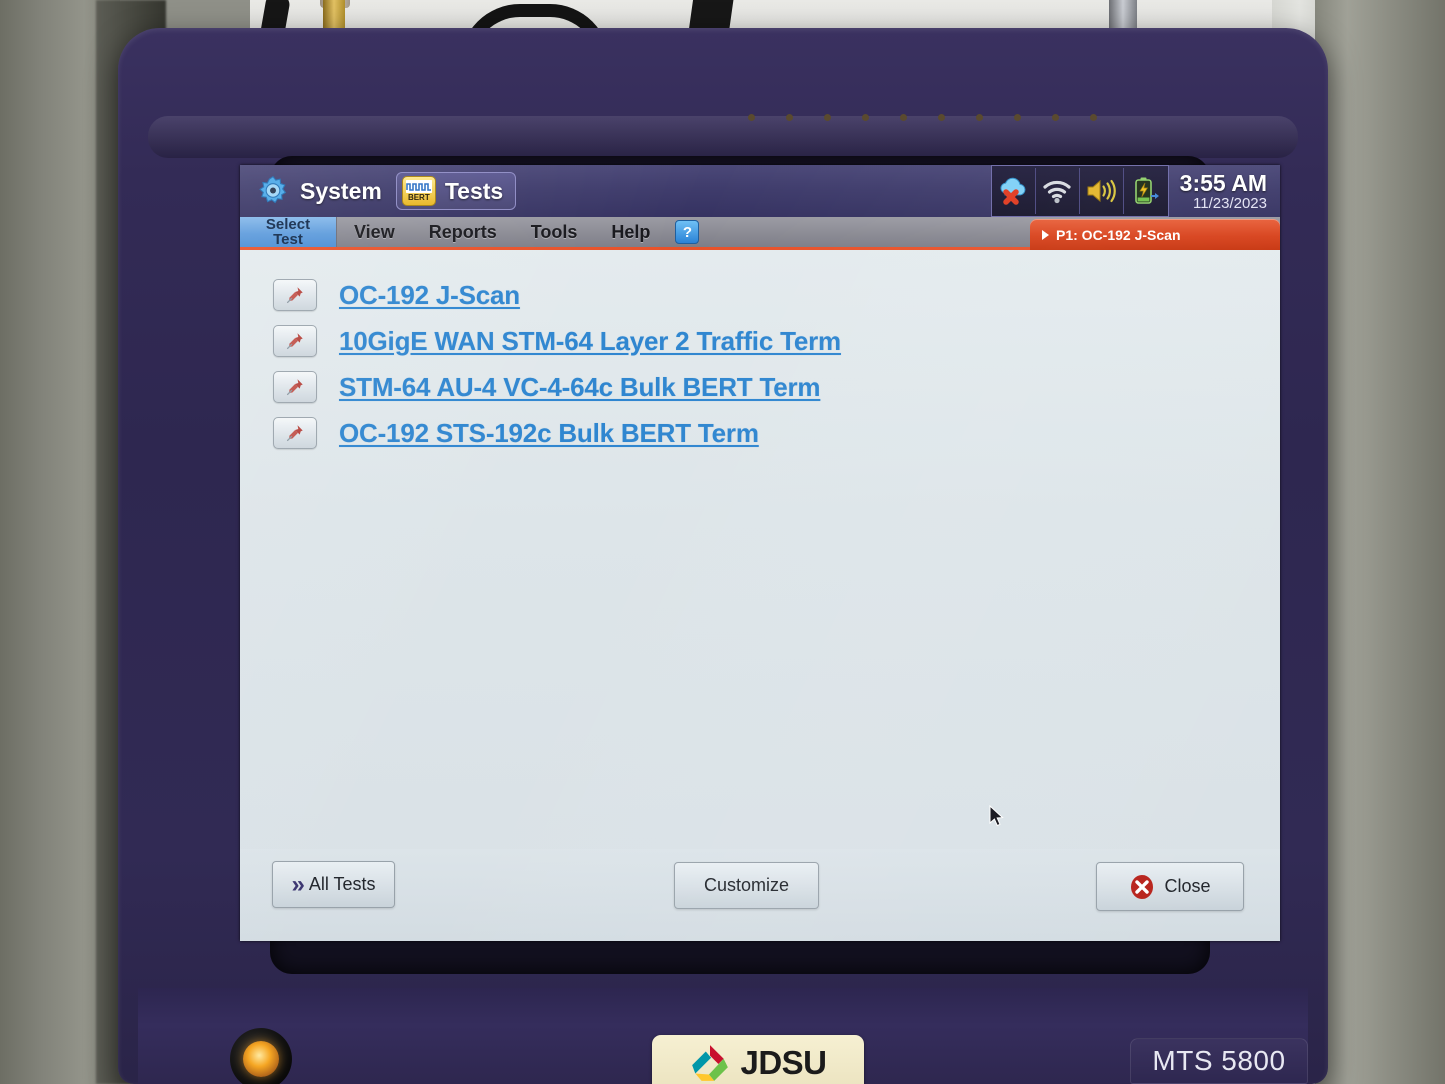 The height and width of the screenshot is (1084, 1445). What do you see at coordinates (687, 232) in the screenshot?
I see `help-question-icon: ?` at bounding box center [687, 232].